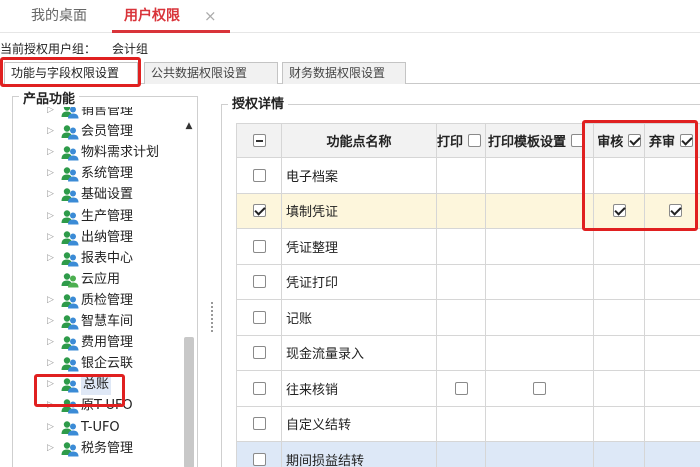 The height and width of the screenshot is (467, 700). What do you see at coordinates (100, 427) in the screenshot?
I see `tree-item-label: T-UFO` at bounding box center [100, 427].